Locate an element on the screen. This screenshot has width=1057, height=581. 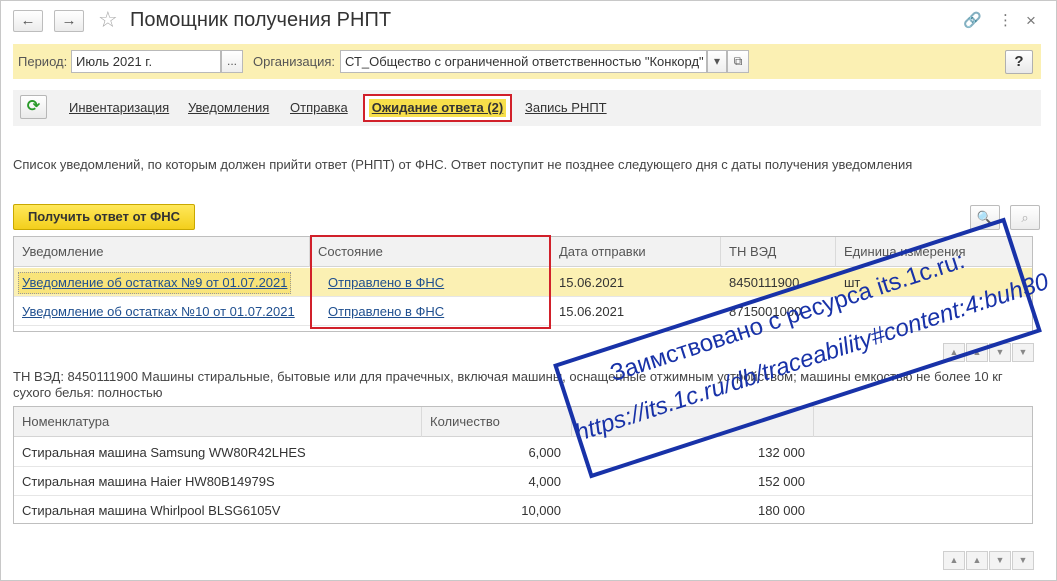
period-field: Июль 2021 г. is located at coordinates (146, 61).